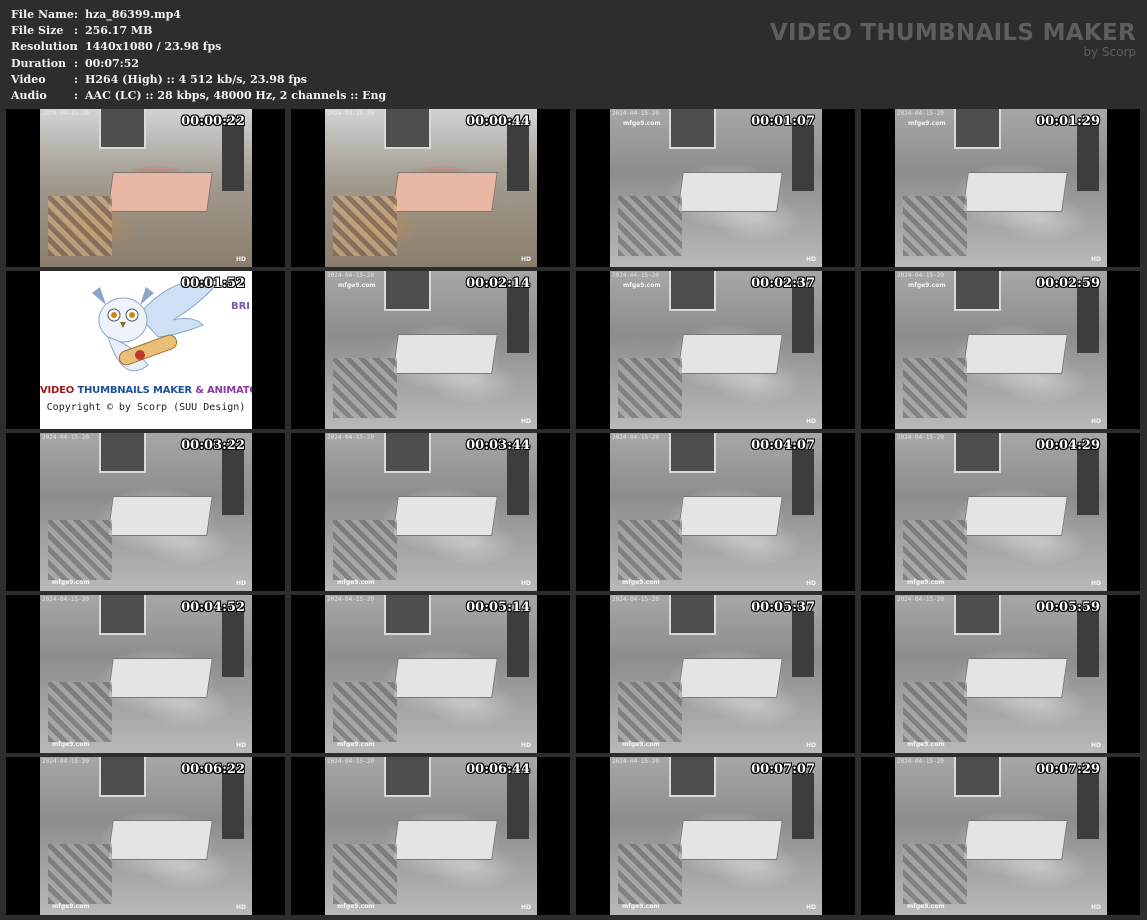  I want to click on thumbnail-cell: 2024-04-15-20 00:04:29 mfge9.com HD, so click(1000, 512).